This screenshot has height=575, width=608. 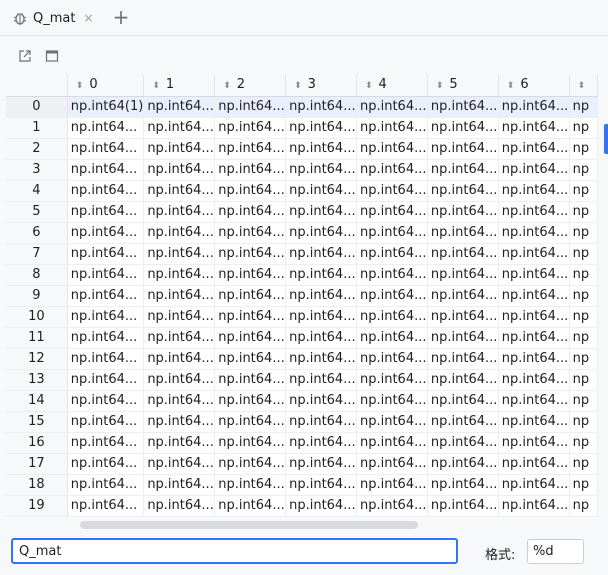 I want to click on column-header-4: ⬍ 4, so click(x=392, y=85).